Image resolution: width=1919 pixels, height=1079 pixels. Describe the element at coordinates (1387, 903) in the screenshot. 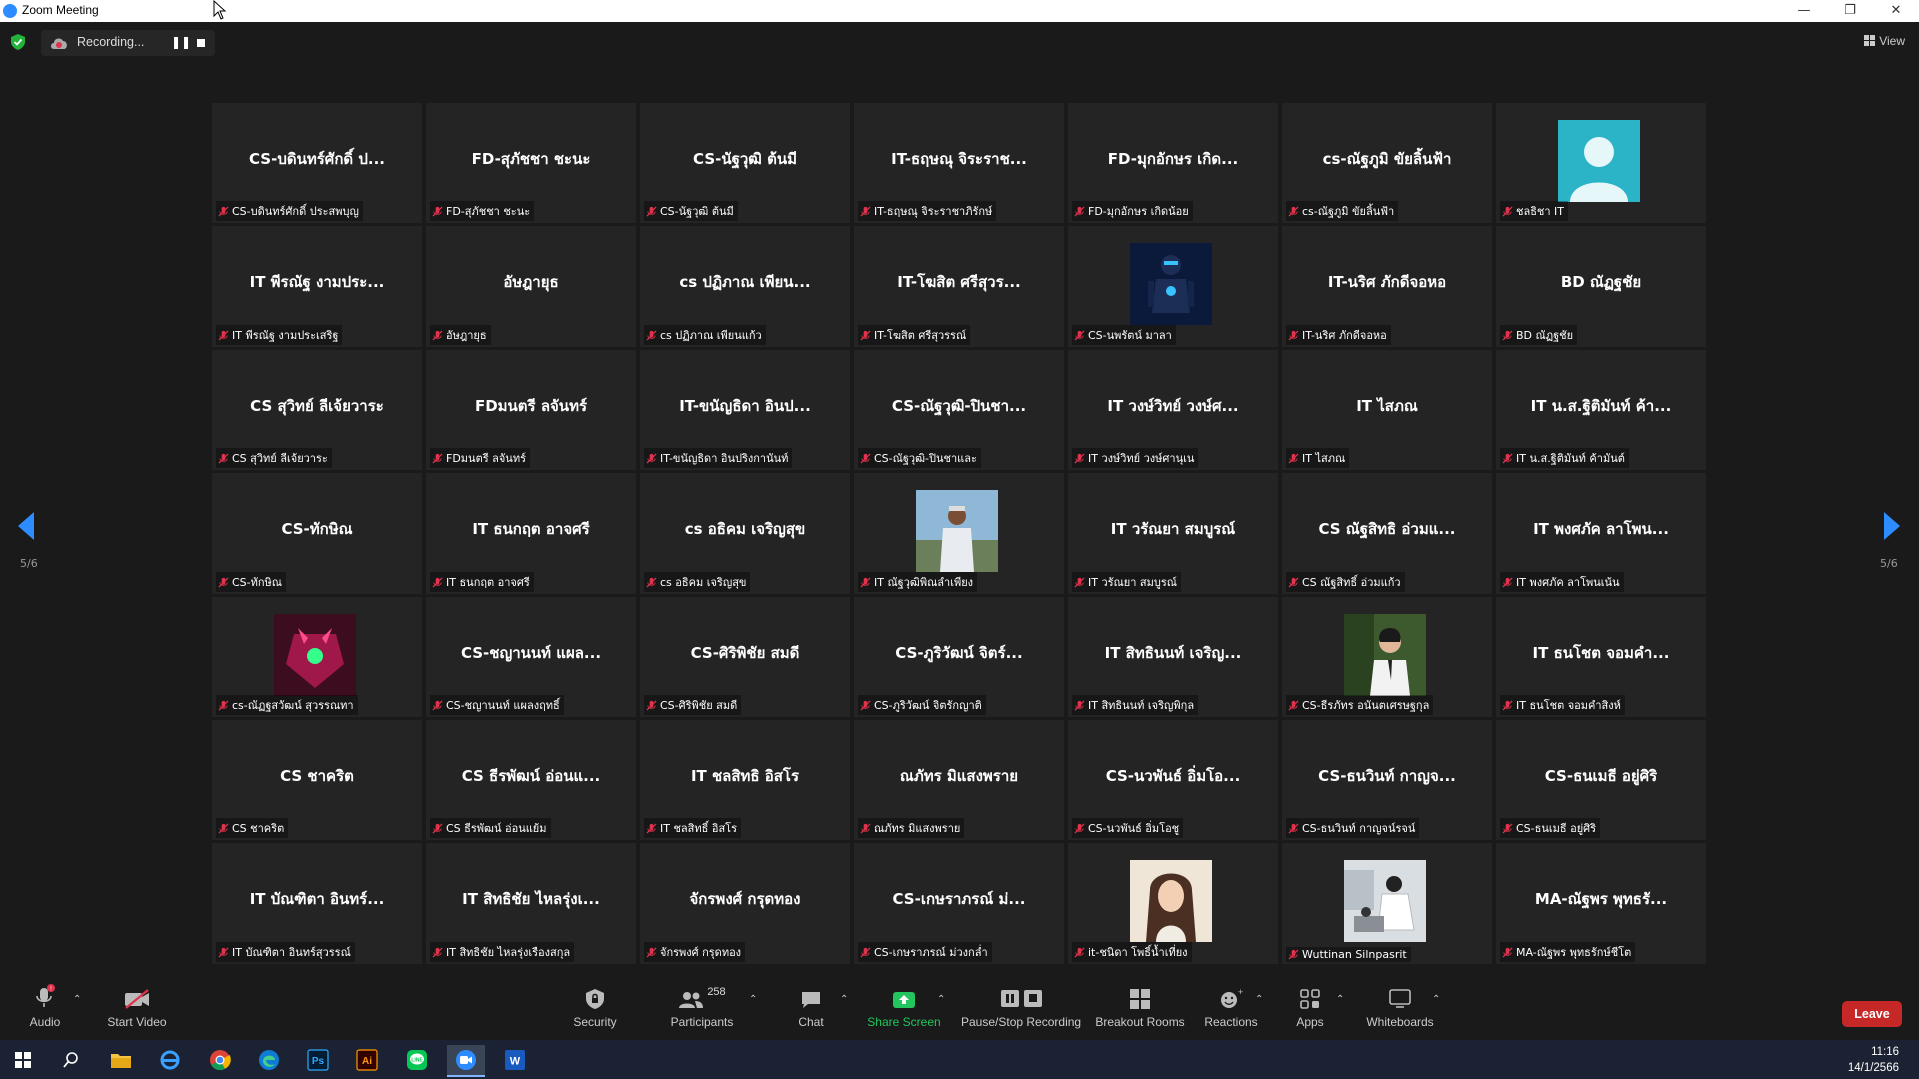

I see `participant-tile: Wuttinan Silnpasrit` at that location.